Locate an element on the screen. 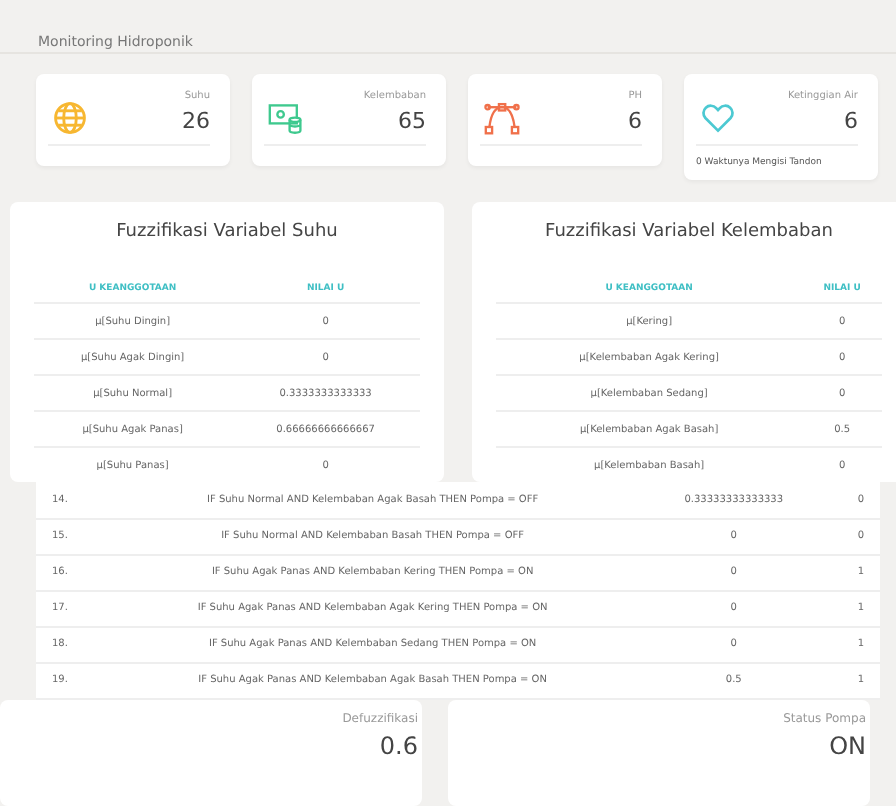  stat-value: 65 is located at coordinates (412, 121).